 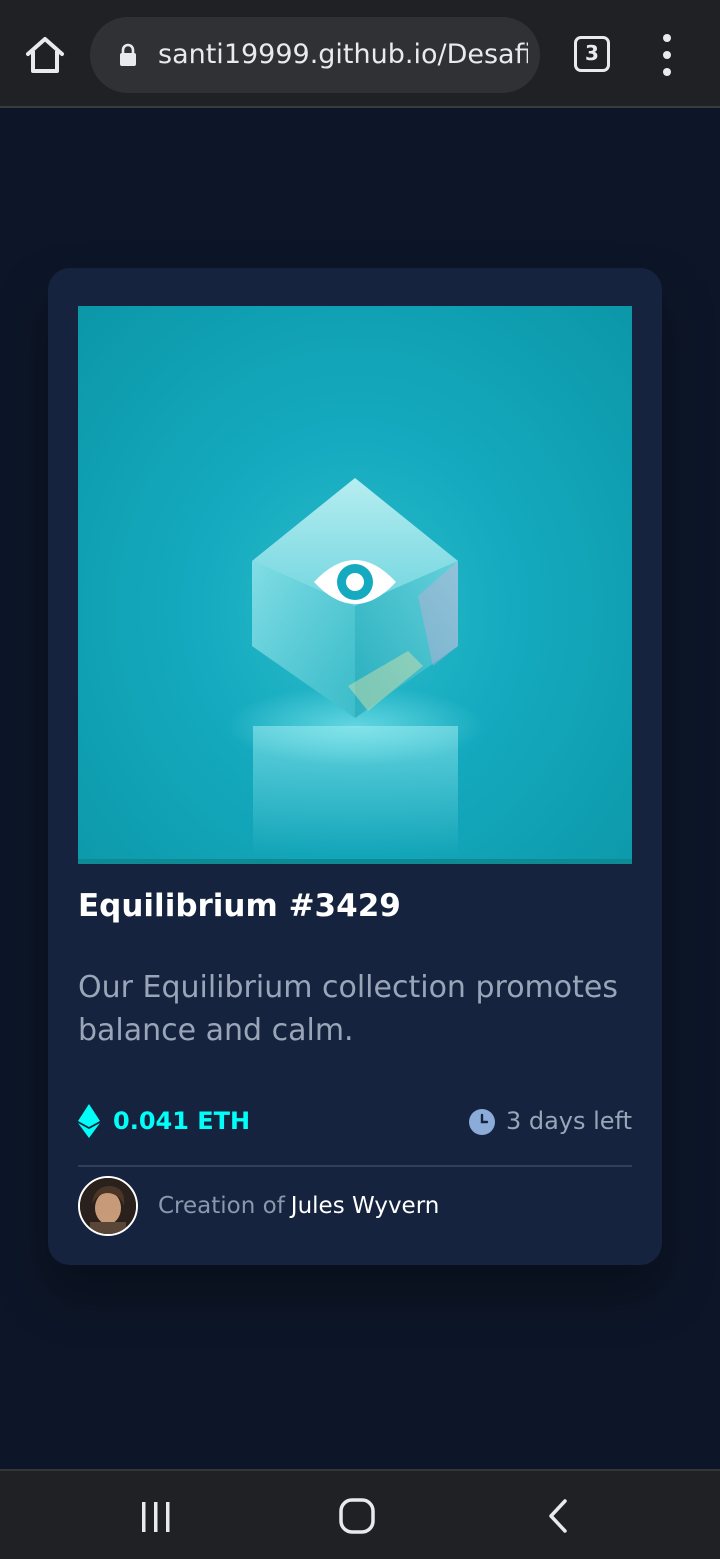 I want to click on home-circle-icon, so click(x=357, y=1516).